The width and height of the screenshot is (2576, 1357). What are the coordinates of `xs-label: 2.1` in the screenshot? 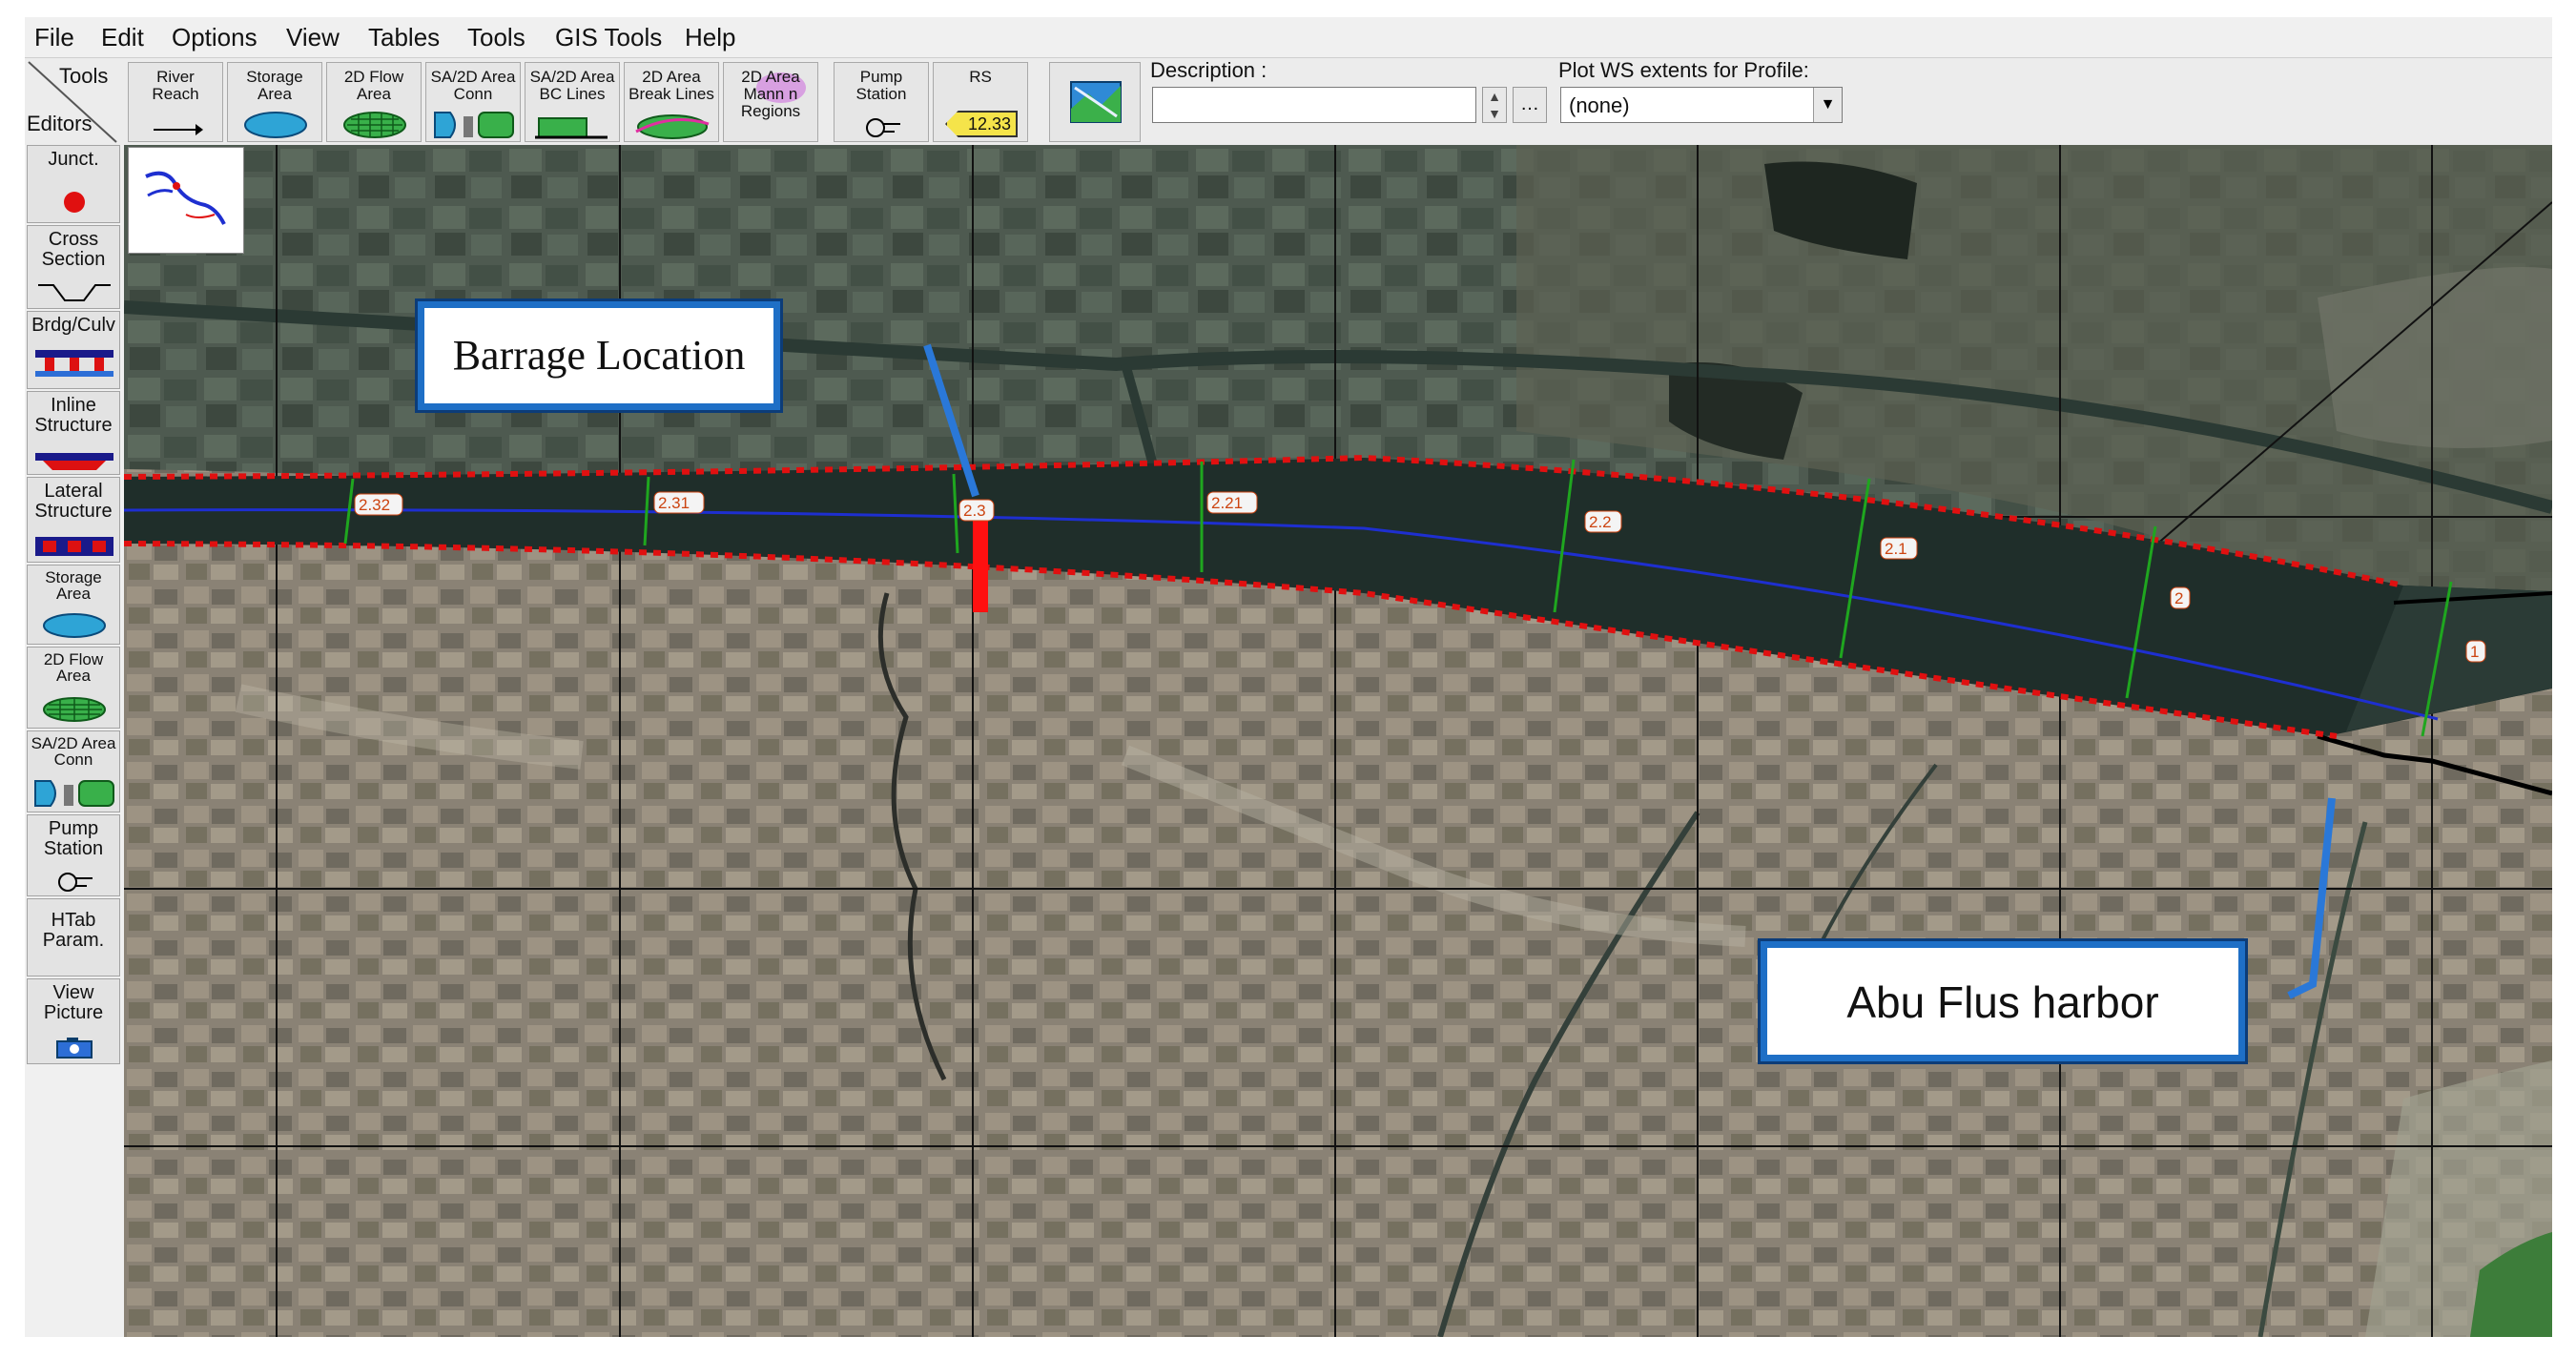 It's located at (1896, 549).